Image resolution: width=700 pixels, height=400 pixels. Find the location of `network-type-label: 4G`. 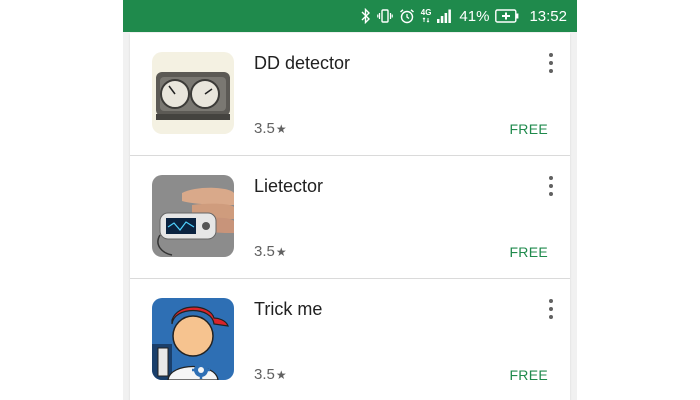

network-type-label: 4G is located at coordinates (426, 12).